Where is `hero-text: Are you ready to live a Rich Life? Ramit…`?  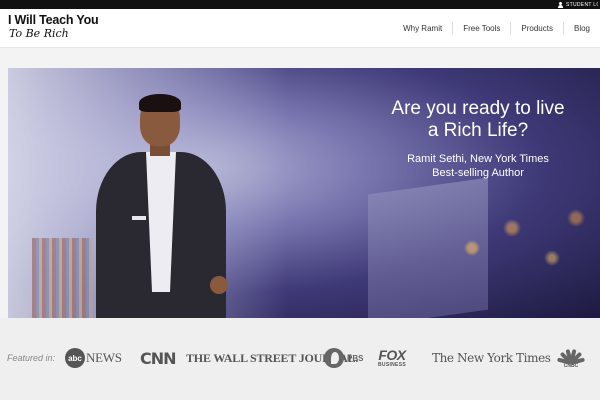
hero-text: Are you ready to live a Rich Life? Ramit… is located at coordinates (478, 139).